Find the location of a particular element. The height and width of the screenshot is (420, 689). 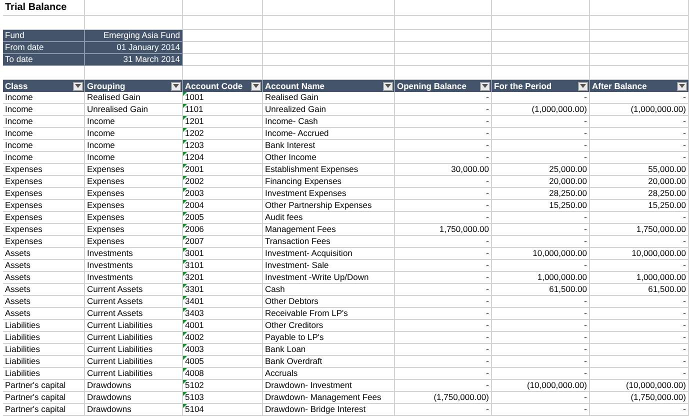

table-cell: Cash is located at coordinates (275, 289).